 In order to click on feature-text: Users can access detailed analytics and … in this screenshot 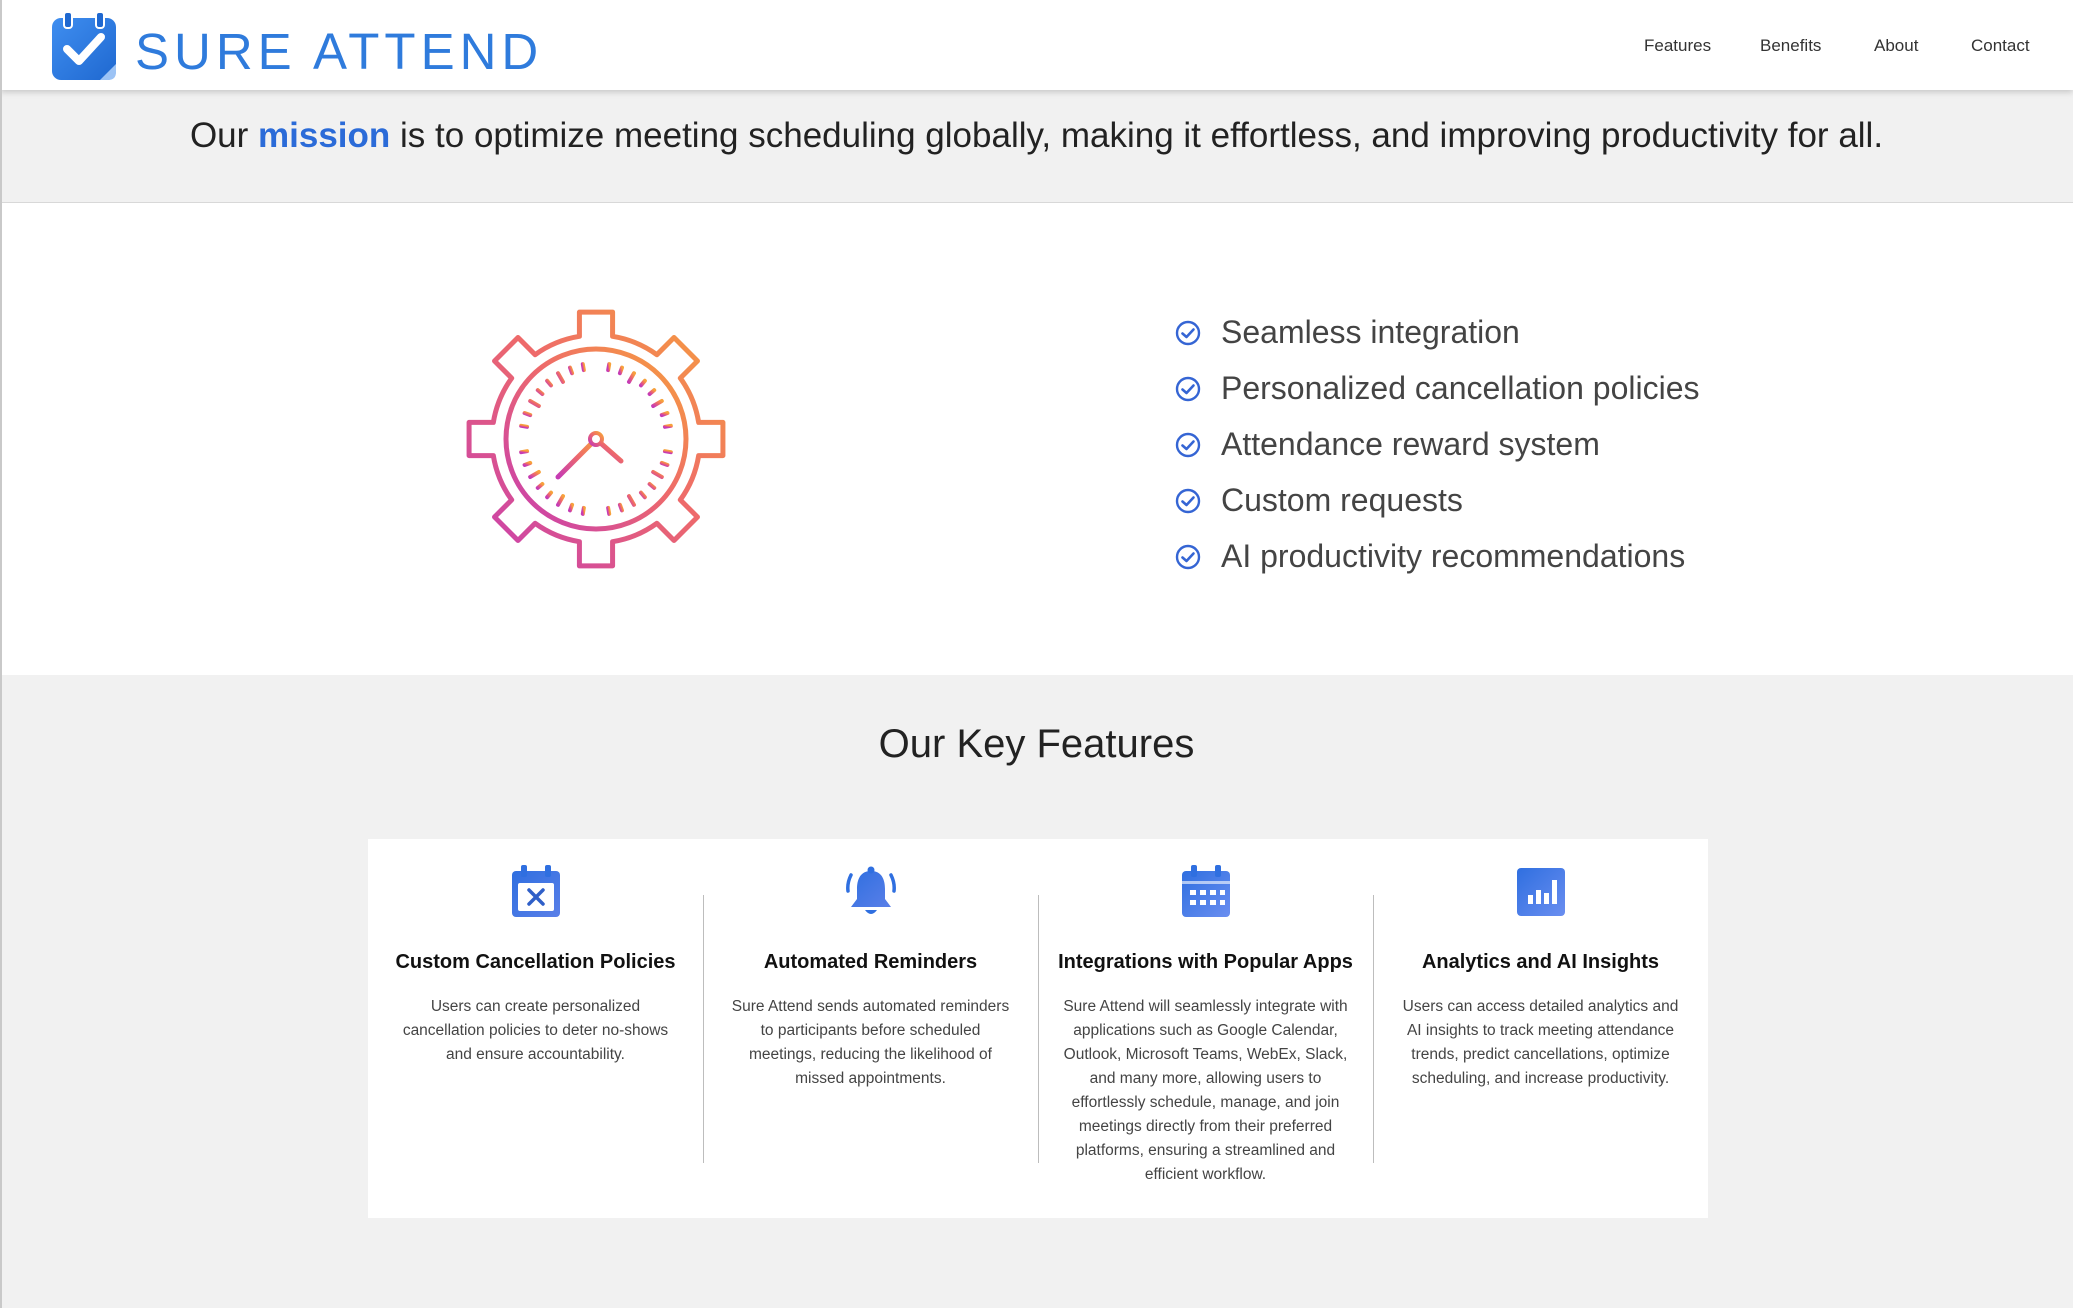, I will do `click(1540, 1042)`.